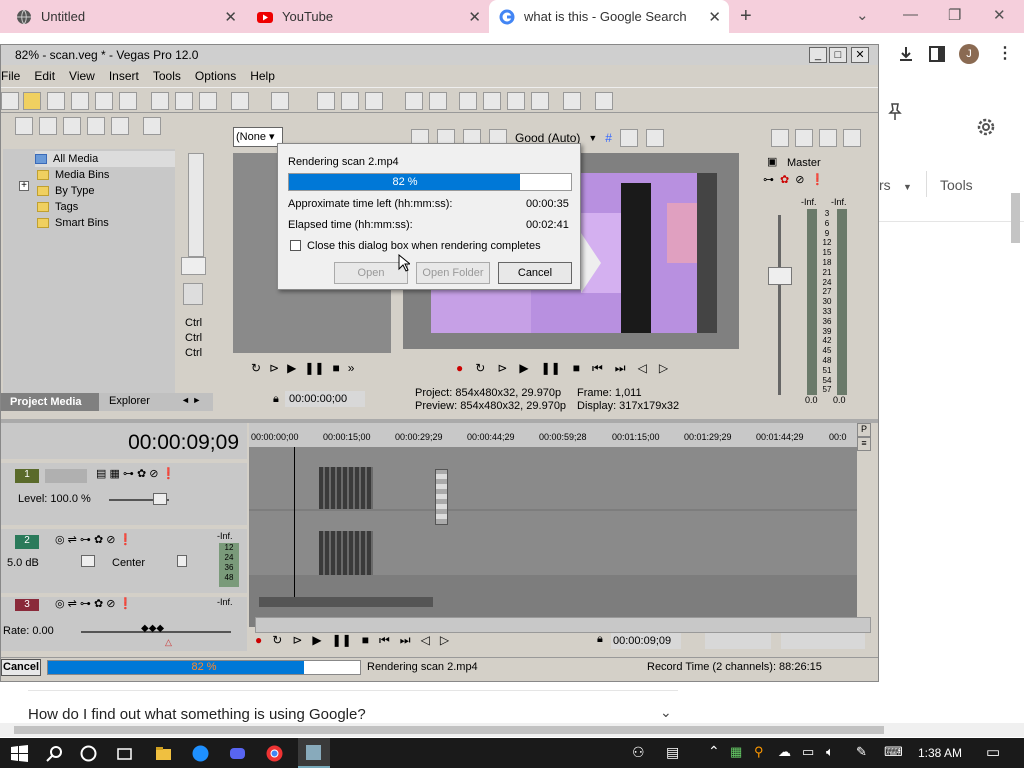 This screenshot has width=1024, height=768. What do you see at coordinates (24, 186) in the screenshot?
I see `expand-icon: +` at bounding box center [24, 186].